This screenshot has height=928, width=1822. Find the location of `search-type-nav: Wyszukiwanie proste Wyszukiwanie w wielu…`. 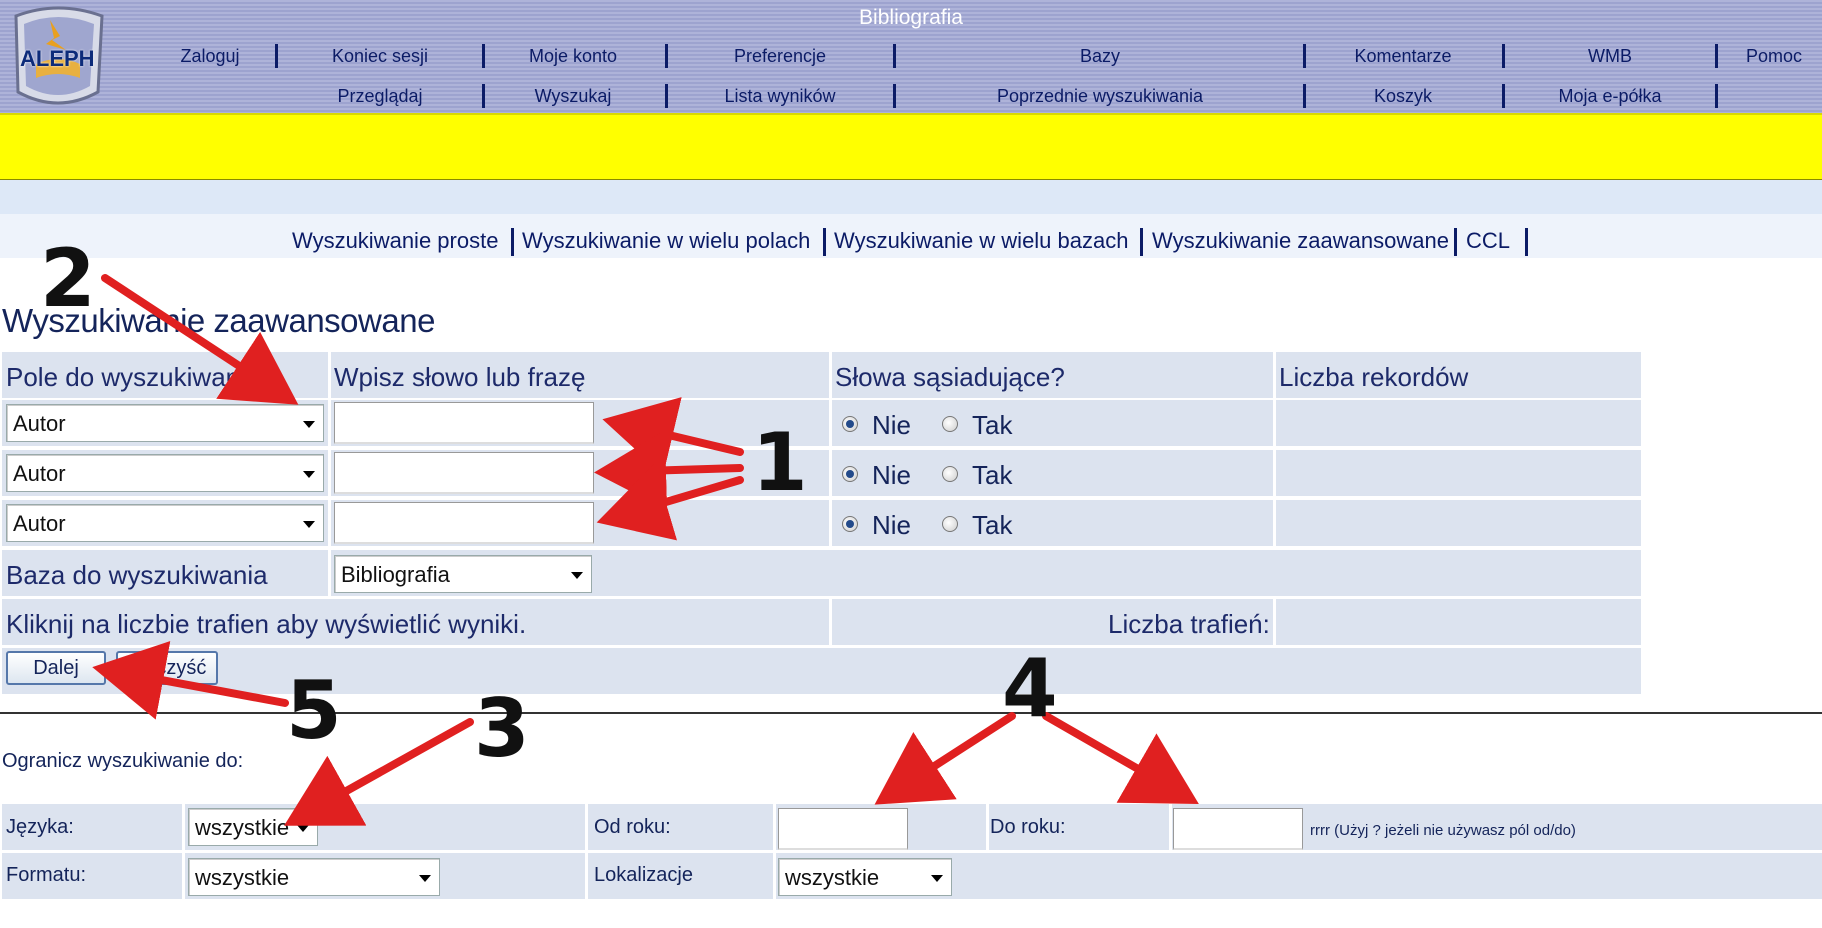

search-type-nav: Wyszukiwanie proste Wyszukiwanie w wielu… is located at coordinates (911, 236).